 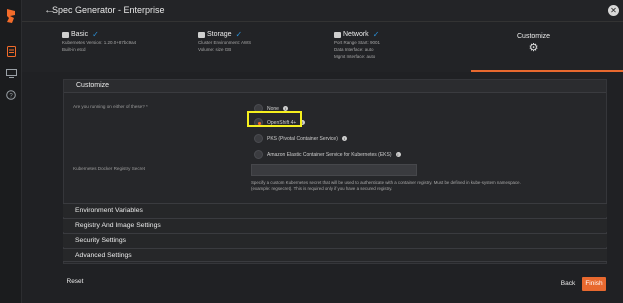 What do you see at coordinates (335, 225) in the screenshot?
I see `section-registry-image-settings: Registry And Image Settings` at bounding box center [335, 225].